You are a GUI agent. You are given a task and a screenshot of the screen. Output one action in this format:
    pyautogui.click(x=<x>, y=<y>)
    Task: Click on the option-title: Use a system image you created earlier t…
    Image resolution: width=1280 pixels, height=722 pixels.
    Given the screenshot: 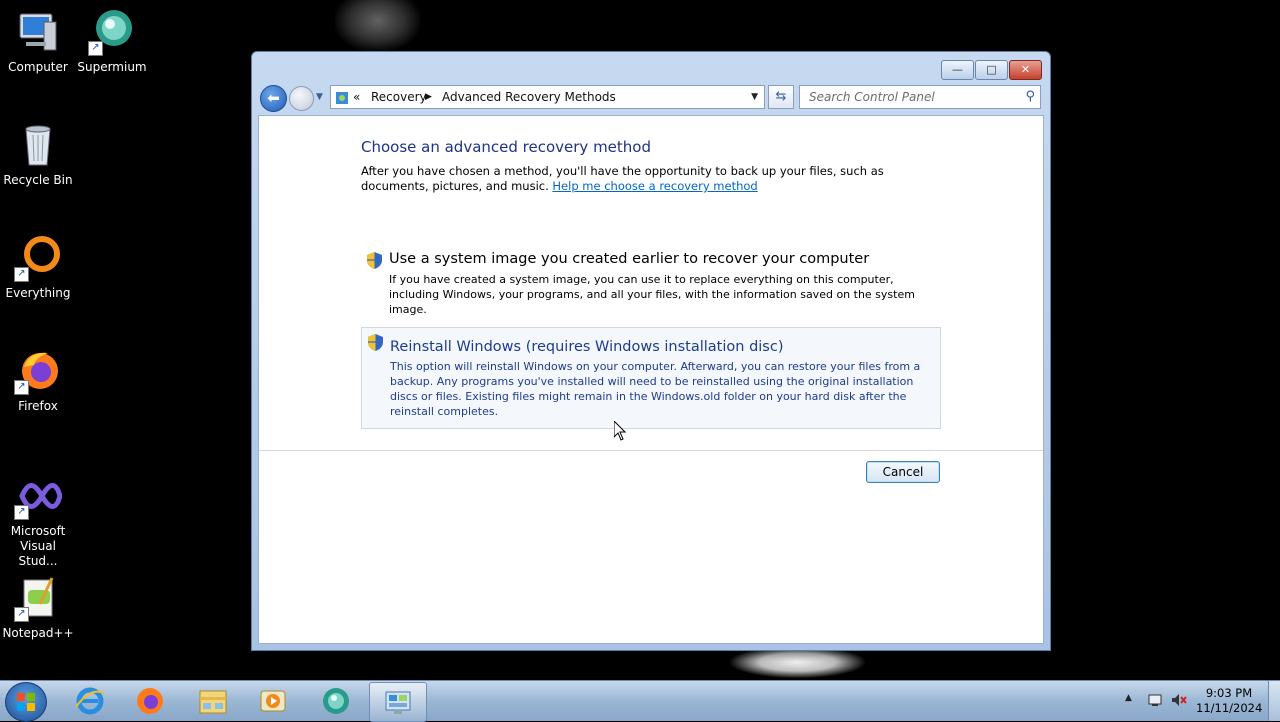 What is the action you would take?
    pyautogui.click(x=629, y=259)
    